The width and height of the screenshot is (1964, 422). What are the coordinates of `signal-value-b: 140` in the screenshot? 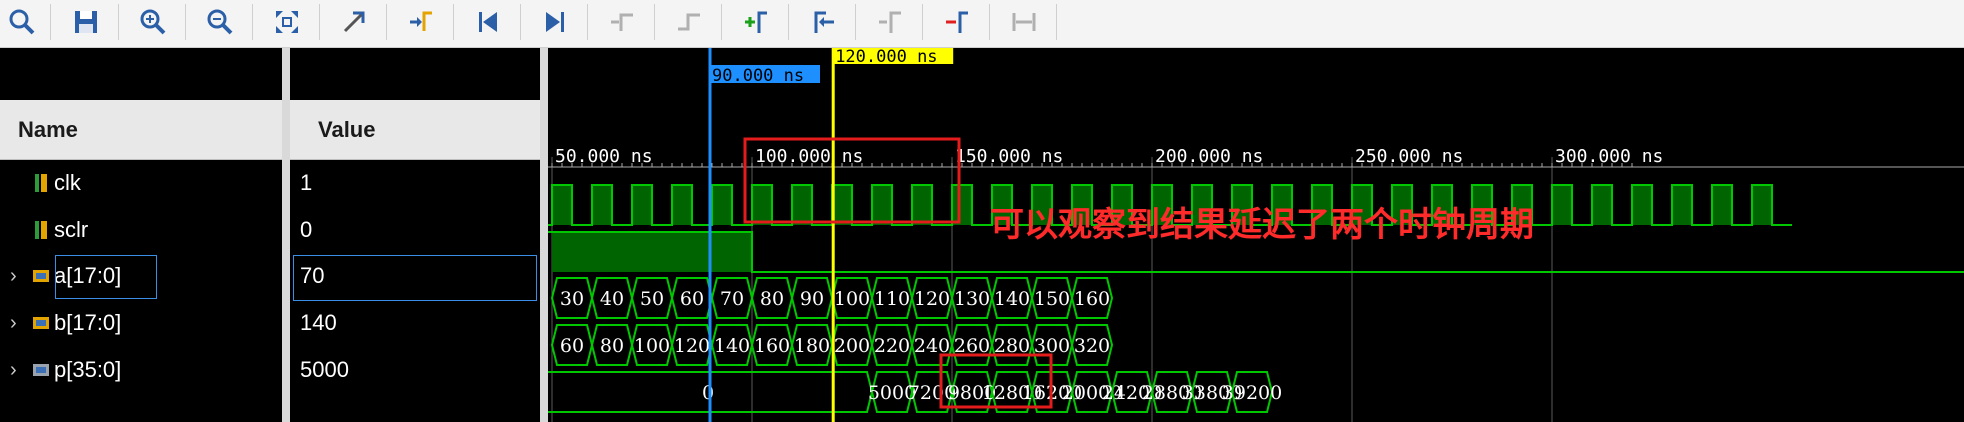 It's located at (318, 322).